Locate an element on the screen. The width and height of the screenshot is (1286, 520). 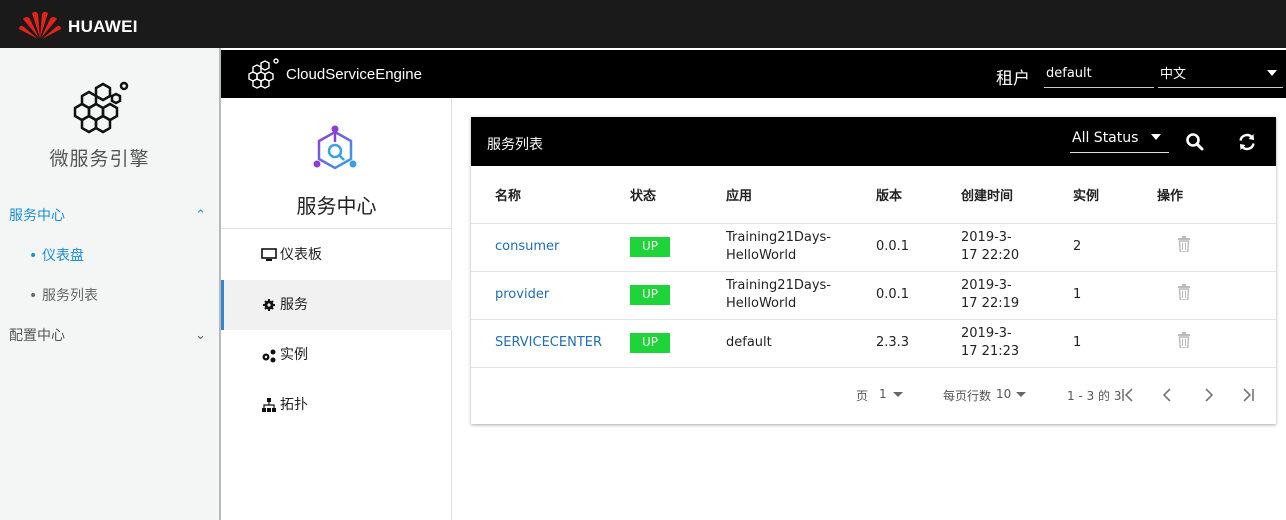
table-header-row: 名称 状态 应用 版本 创建时间 实例 操作 is located at coordinates (873, 195).